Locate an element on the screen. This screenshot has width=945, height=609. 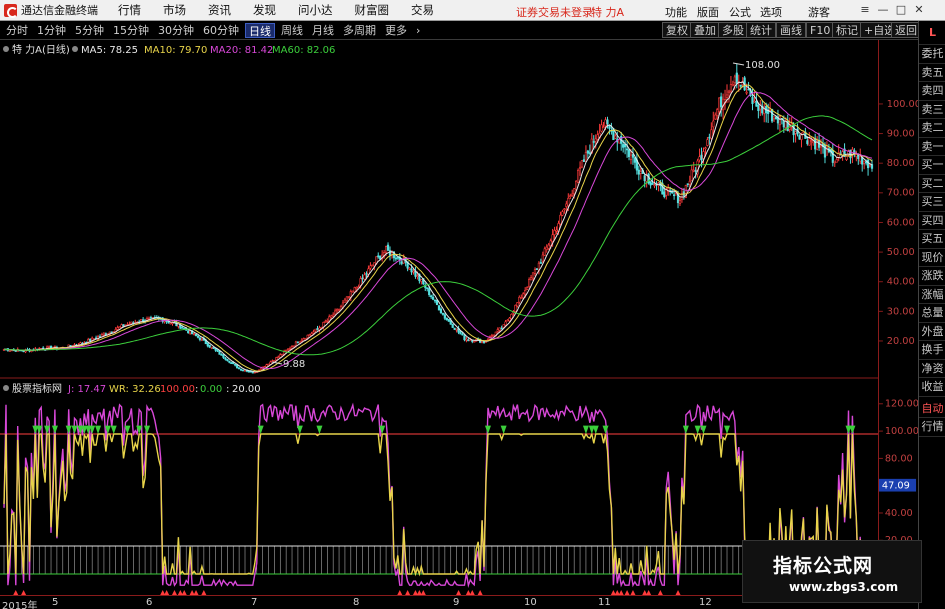
f10-button: F10 is located at coordinates (820, 30).